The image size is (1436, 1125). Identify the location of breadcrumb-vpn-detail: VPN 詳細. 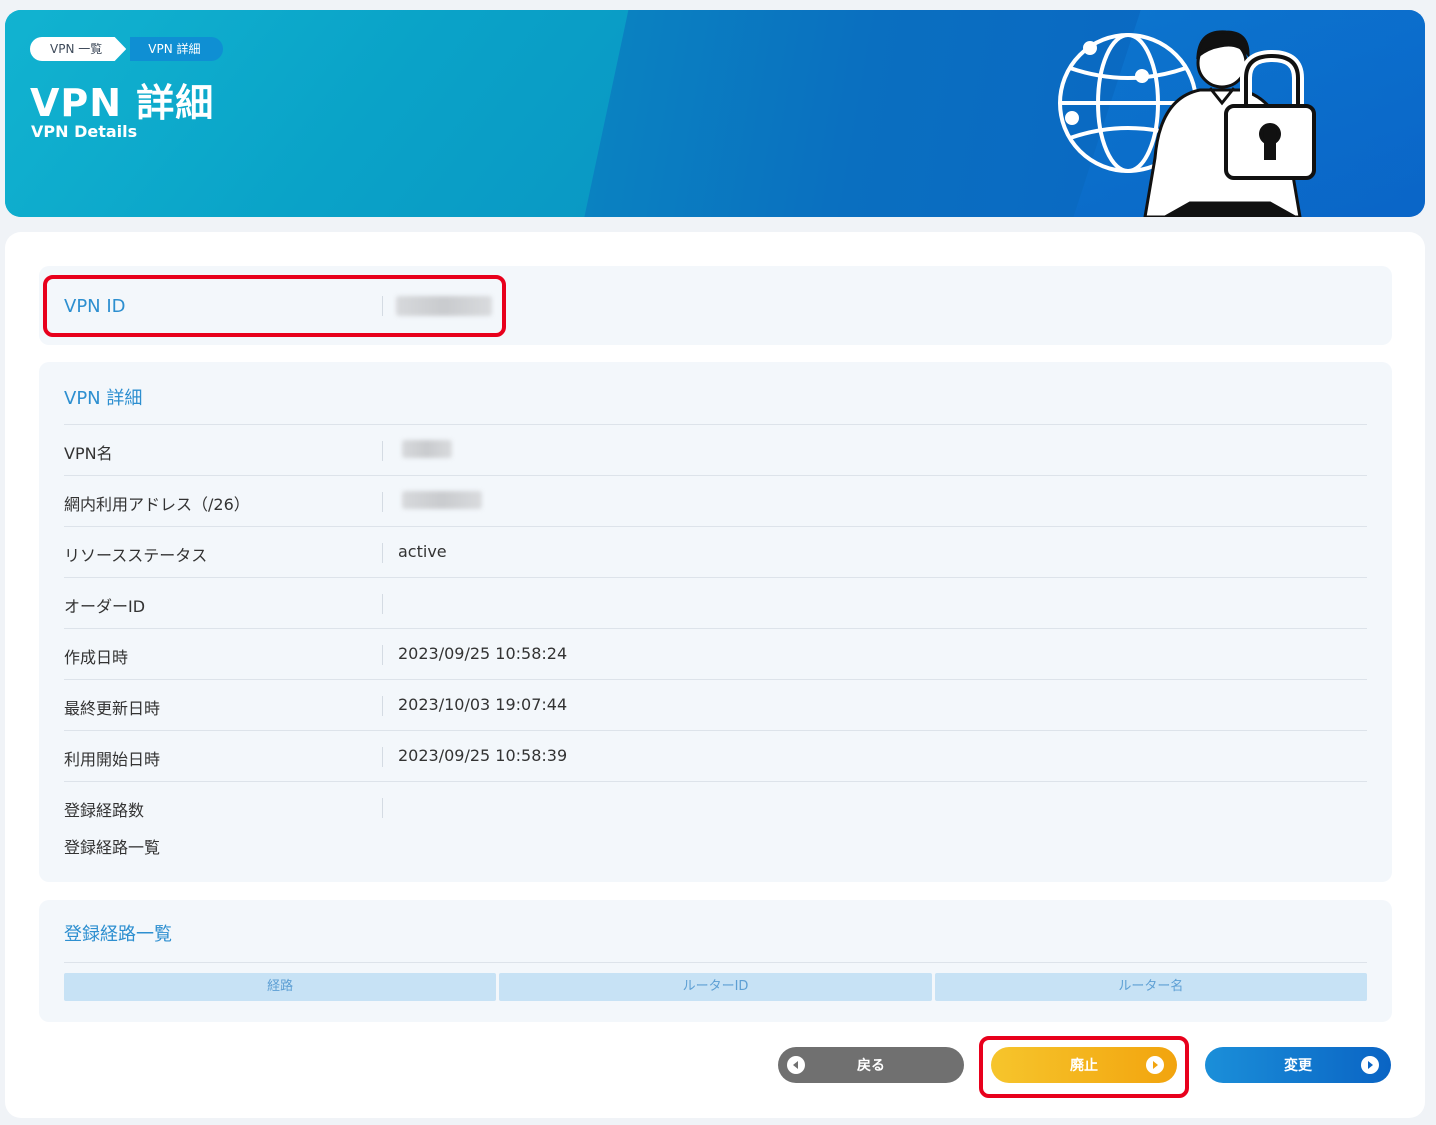
(176, 49).